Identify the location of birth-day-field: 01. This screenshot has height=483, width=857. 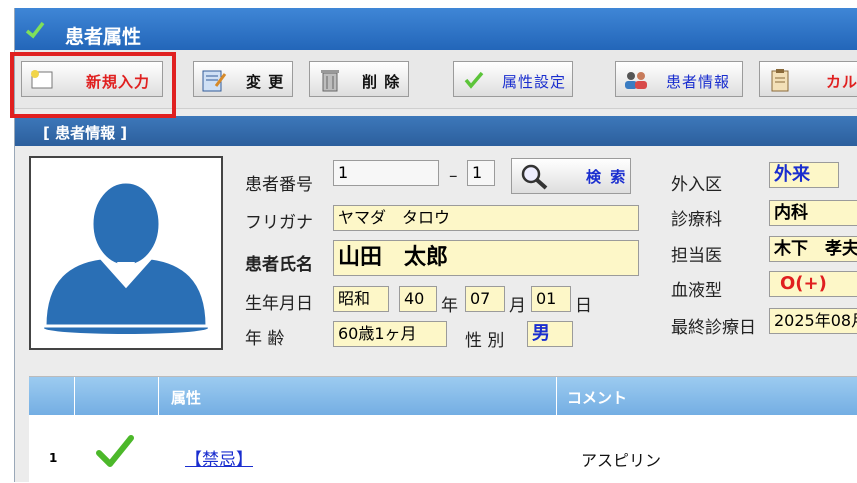
(551, 299).